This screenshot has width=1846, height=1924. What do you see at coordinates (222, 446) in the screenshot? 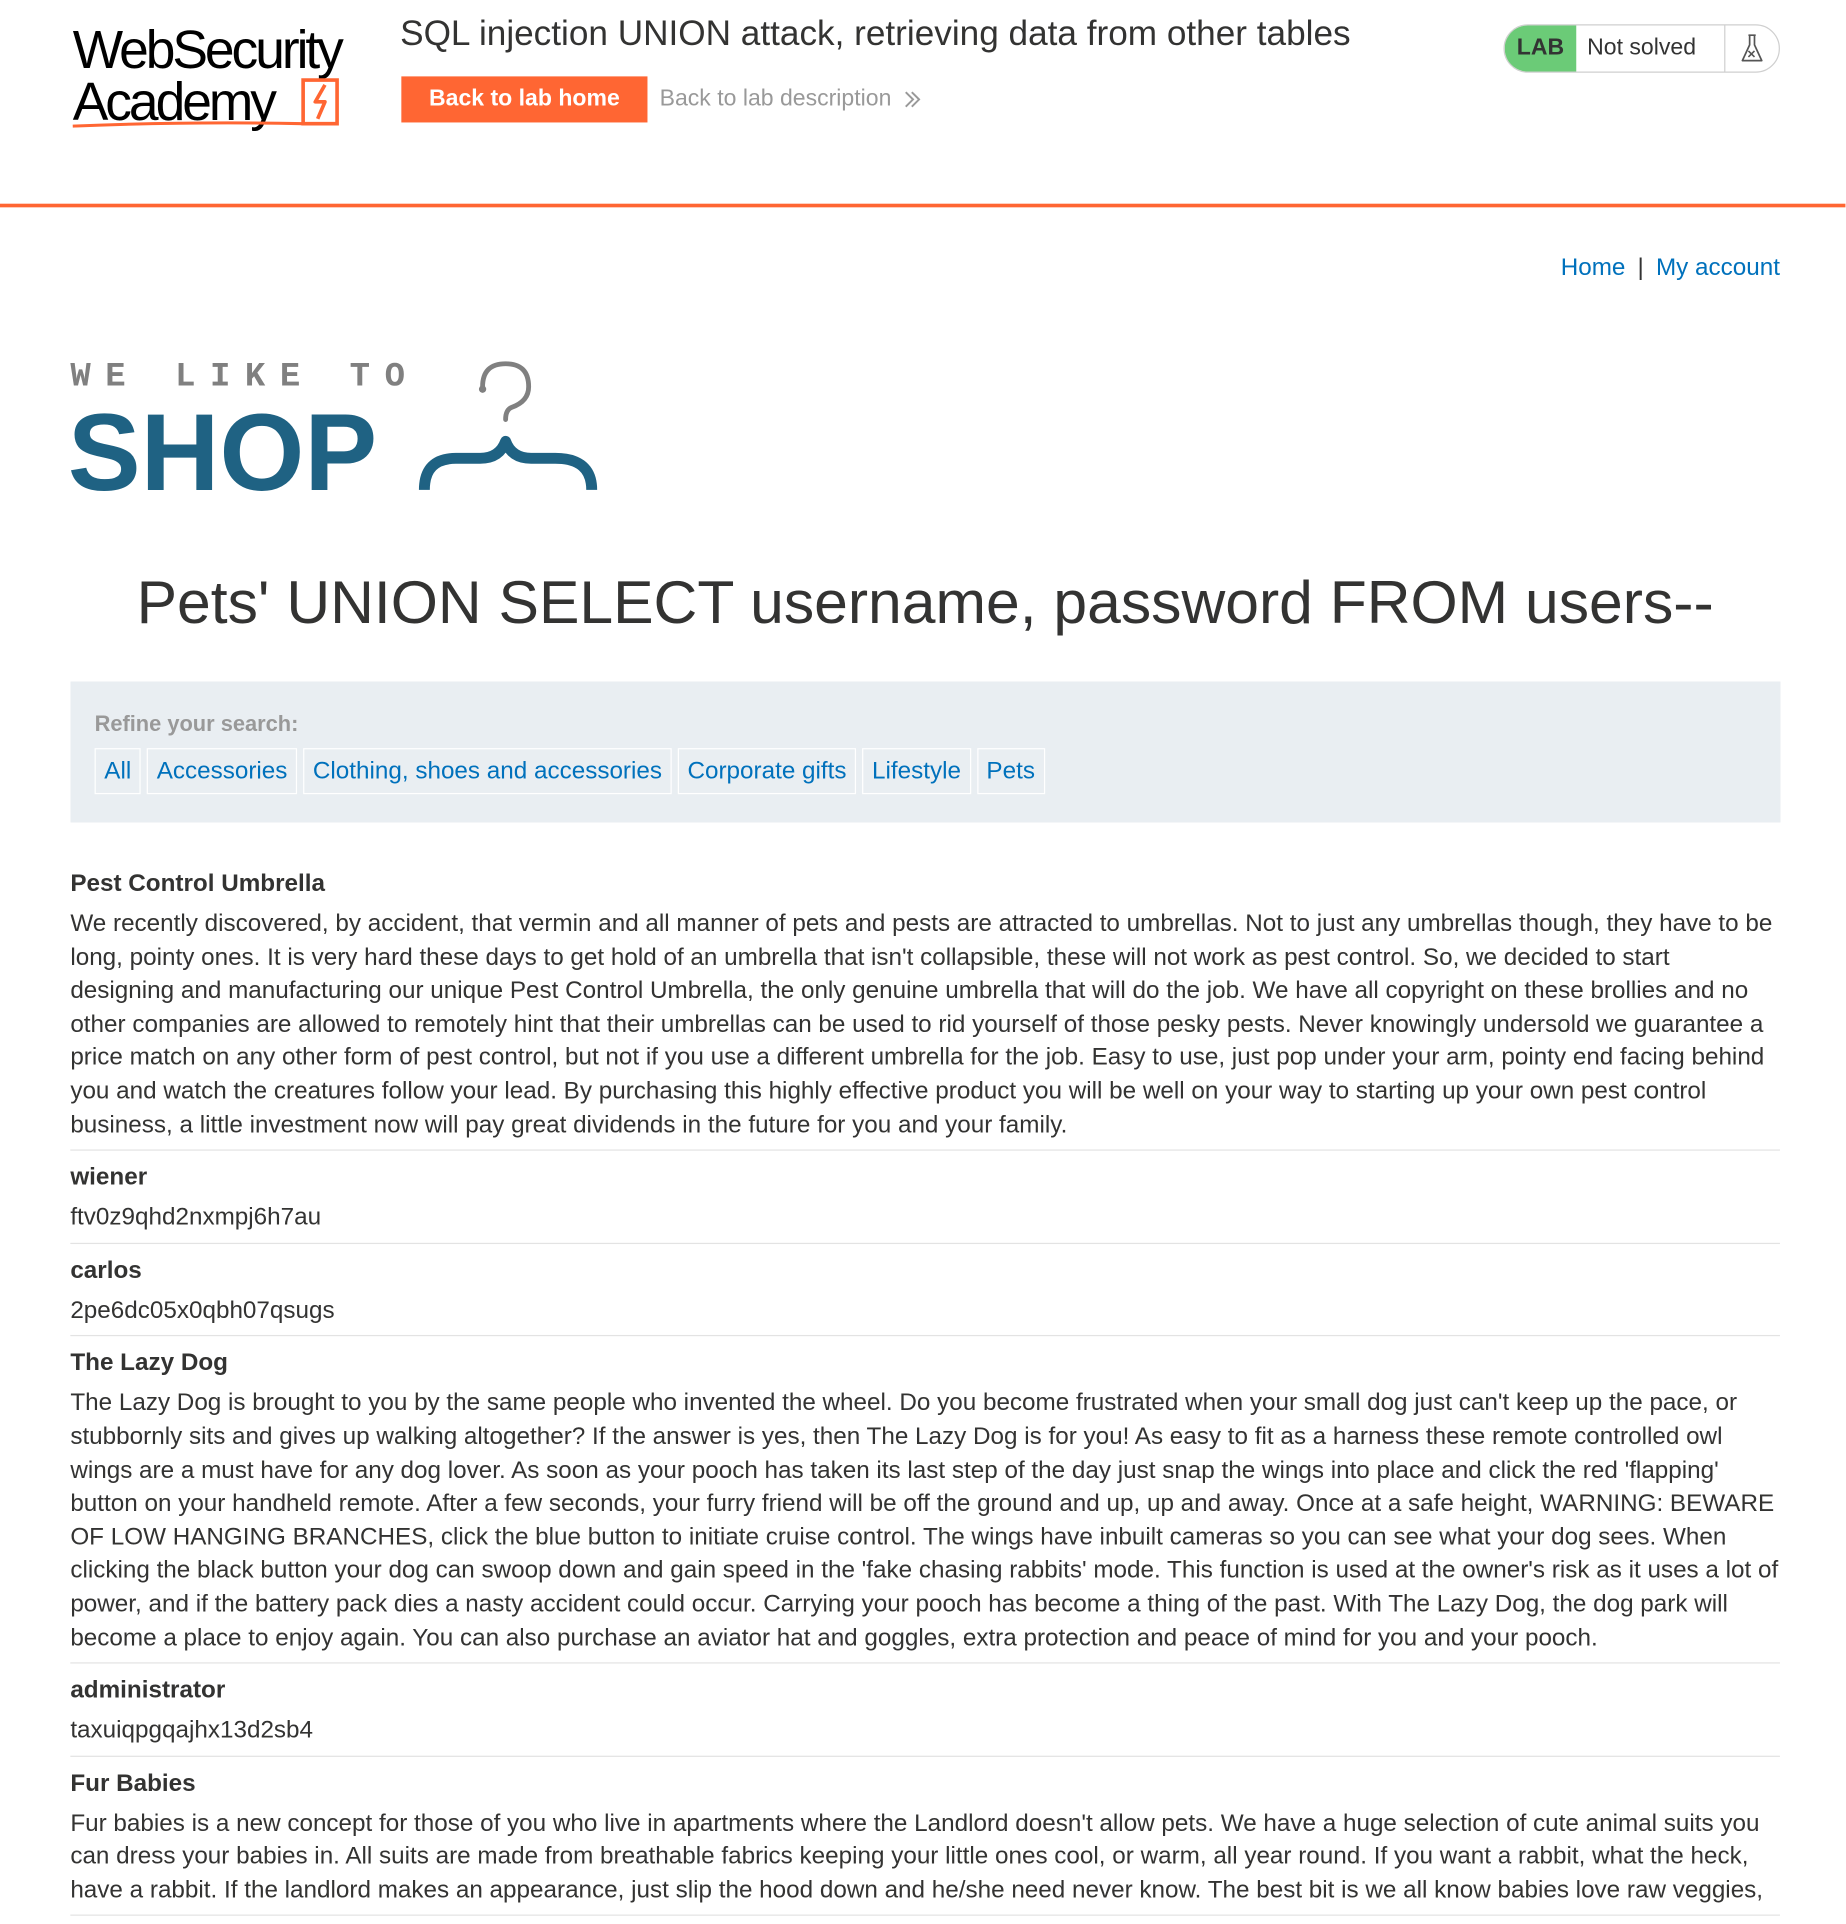
I see `shop-name: SHOP` at bounding box center [222, 446].